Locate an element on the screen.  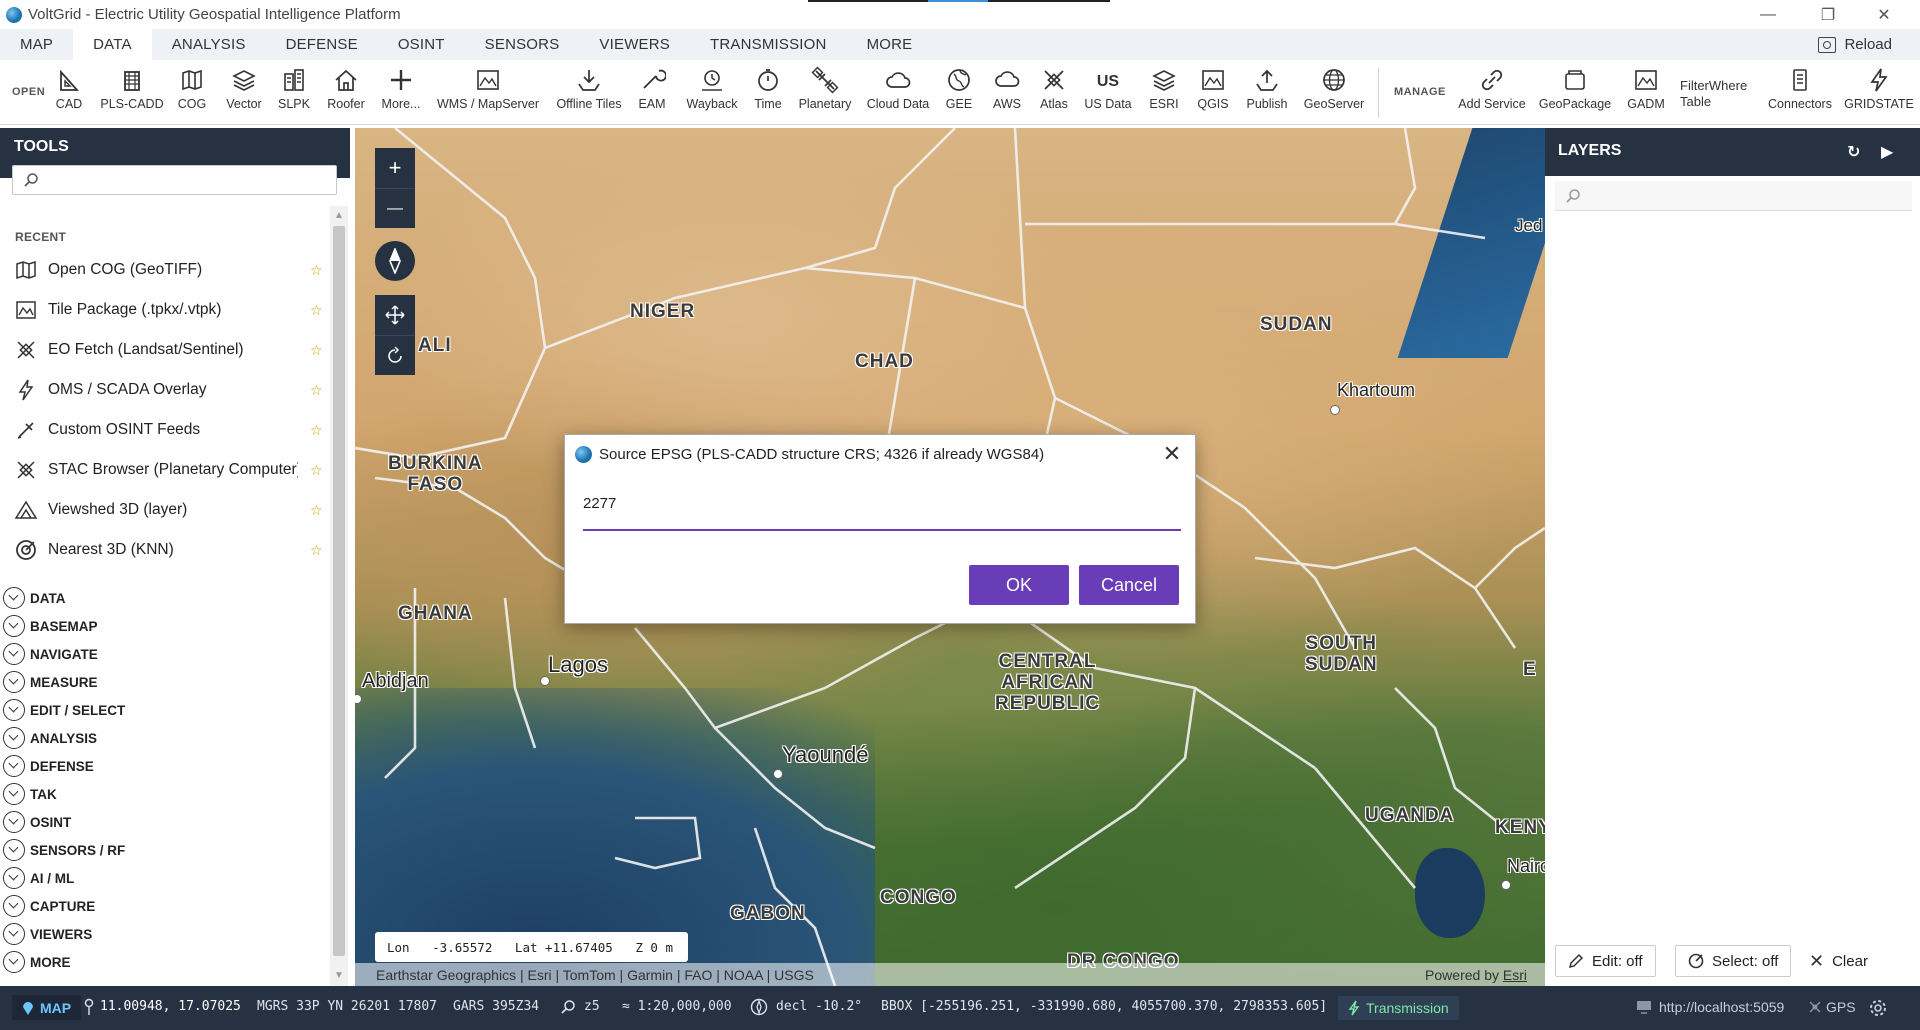
cloud-data-button: Cloud Data is located at coordinates (898, 93).